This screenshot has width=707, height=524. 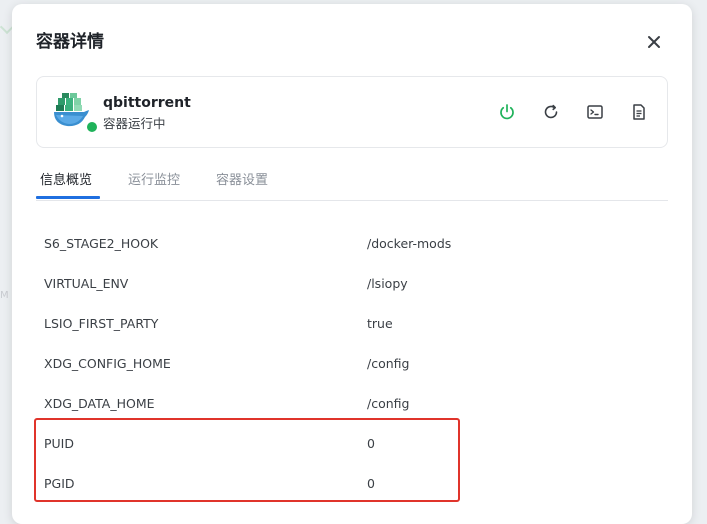 What do you see at coordinates (352, 185) in the screenshot?
I see `detail-tabs: 信息概览 运行监控 容器设置` at bounding box center [352, 185].